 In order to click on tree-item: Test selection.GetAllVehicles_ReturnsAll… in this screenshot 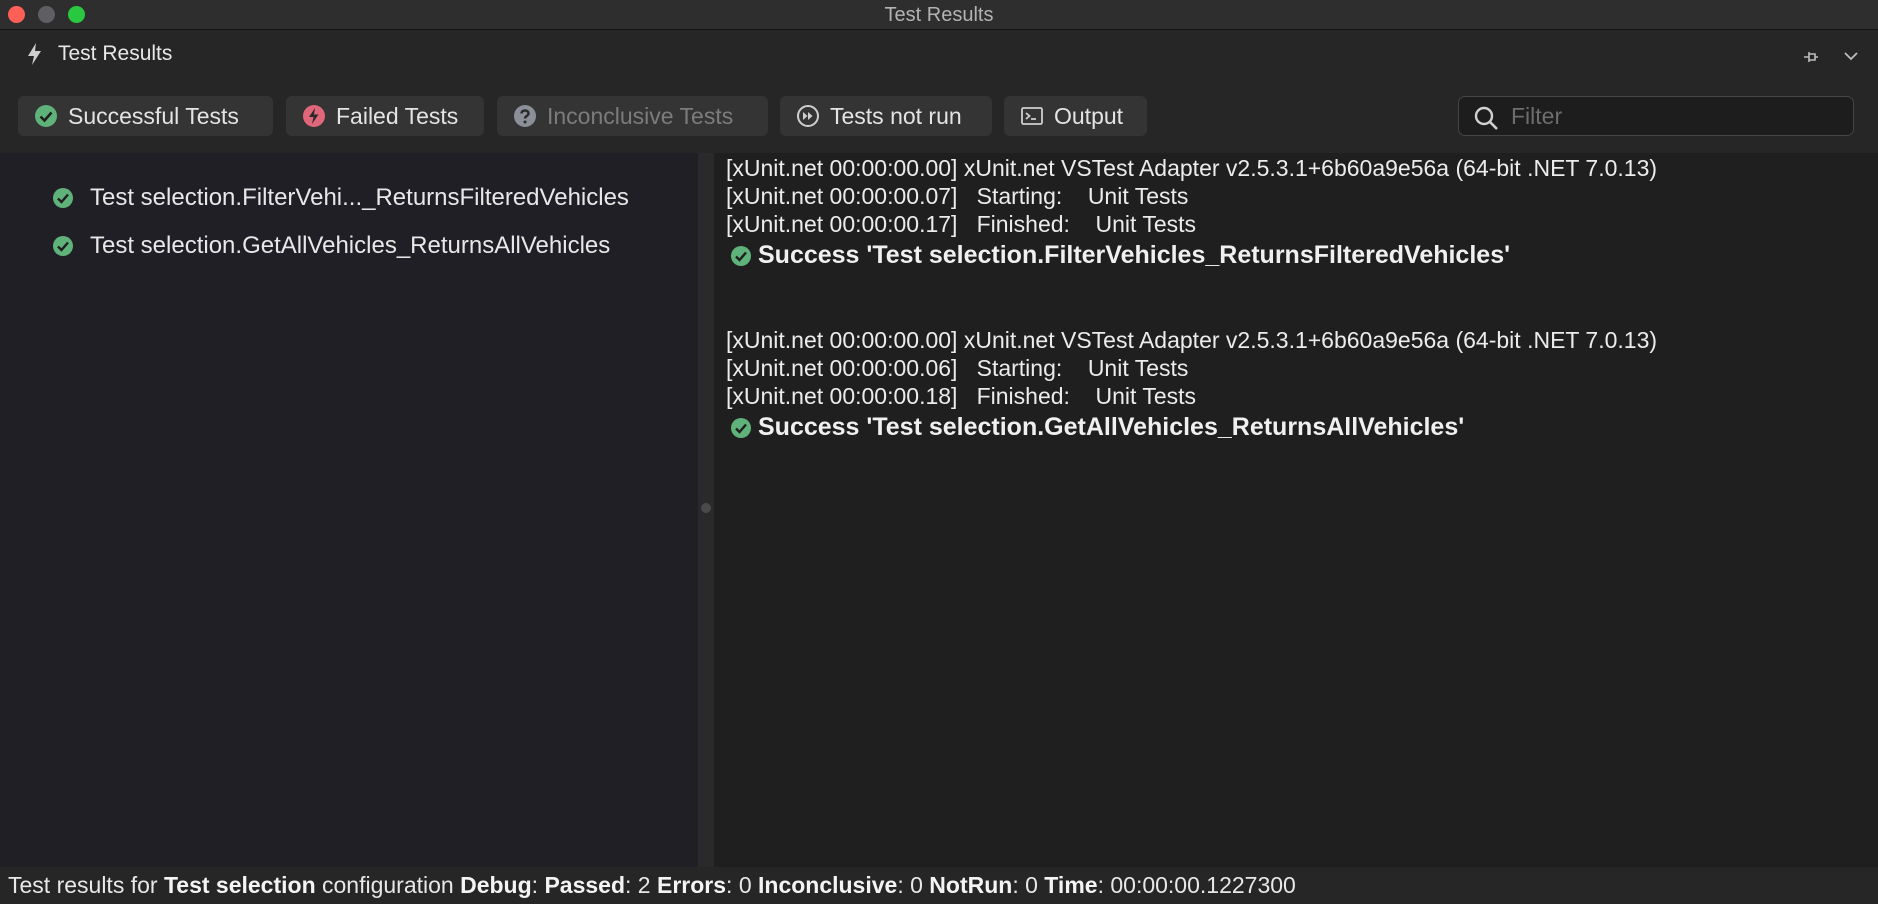, I will do `click(331, 246)`.